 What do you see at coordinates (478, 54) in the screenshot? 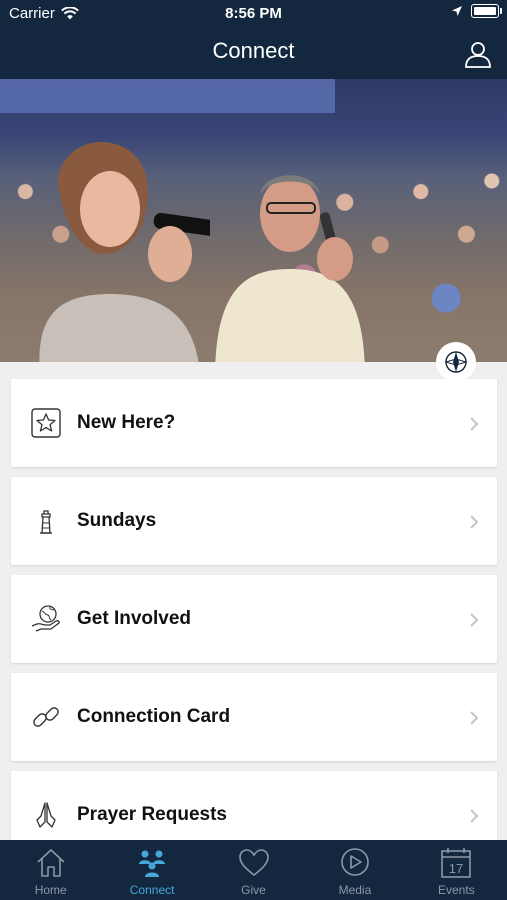
I see `profile-icon` at bounding box center [478, 54].